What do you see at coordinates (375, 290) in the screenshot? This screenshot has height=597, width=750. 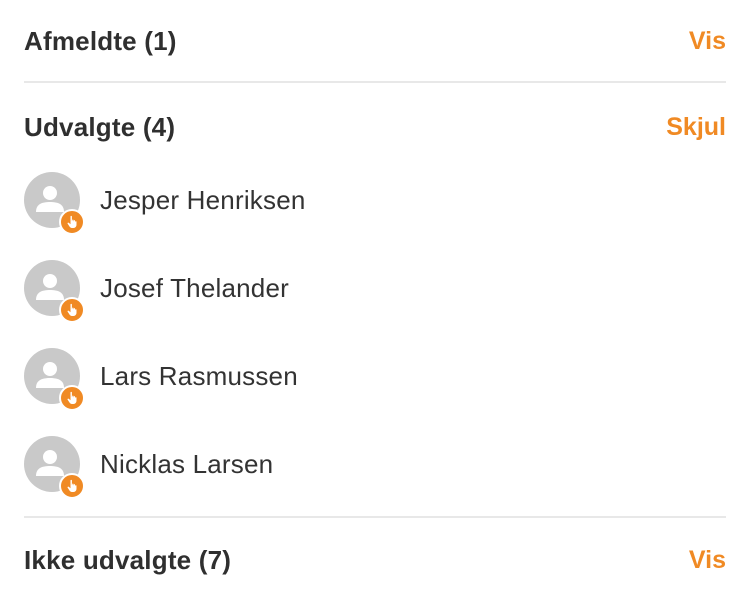 I see `list-item-person: Josef Thelander` at bounding box center [375, 290].